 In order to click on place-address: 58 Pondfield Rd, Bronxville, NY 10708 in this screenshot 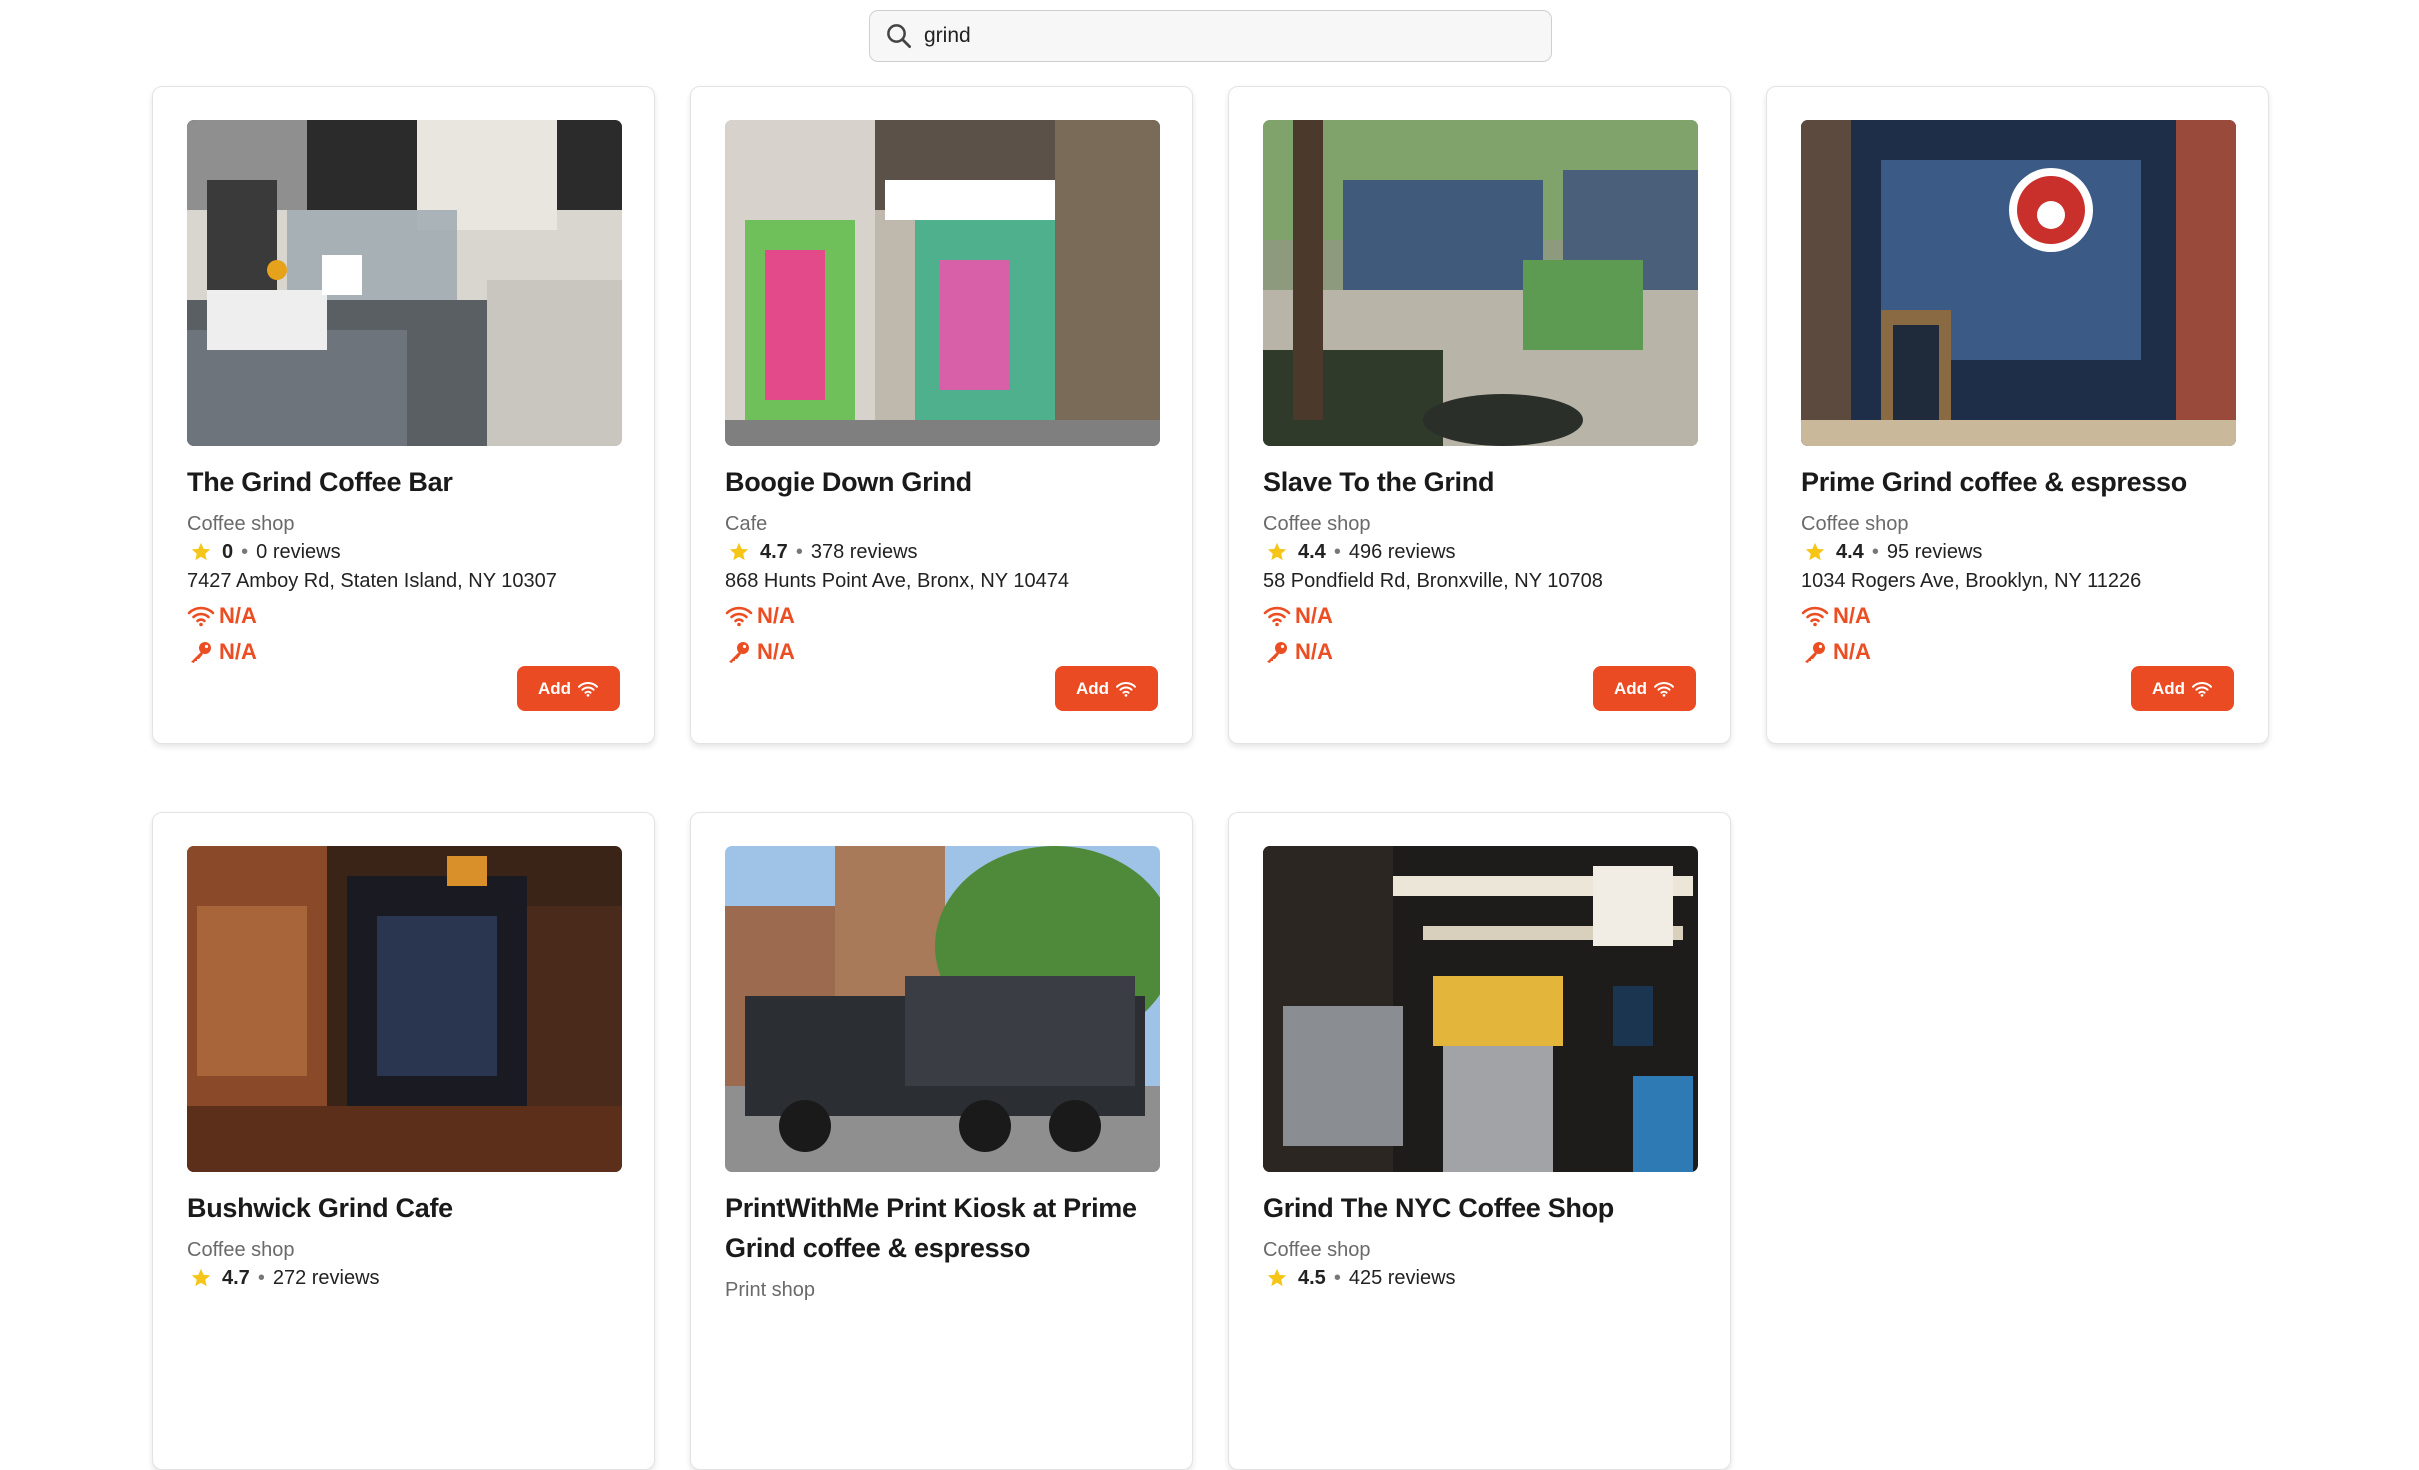, I will do `click(1433, 581)`.